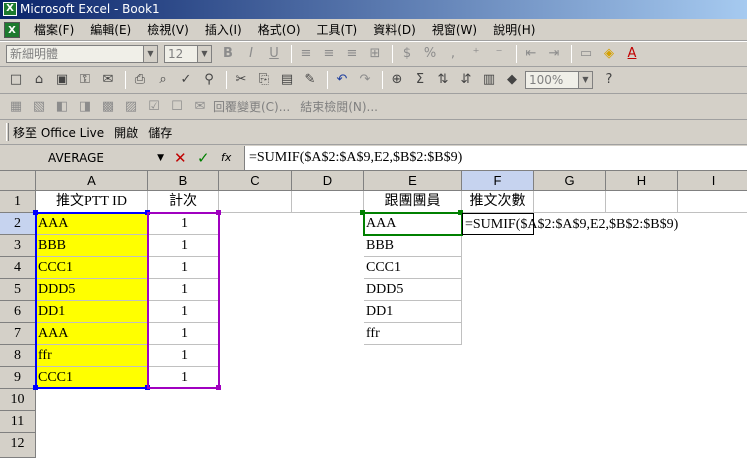  Describe the element at coordinates (443, 80) in the screenshot. I see `sort-ascending-icon: ⇅` at that location.